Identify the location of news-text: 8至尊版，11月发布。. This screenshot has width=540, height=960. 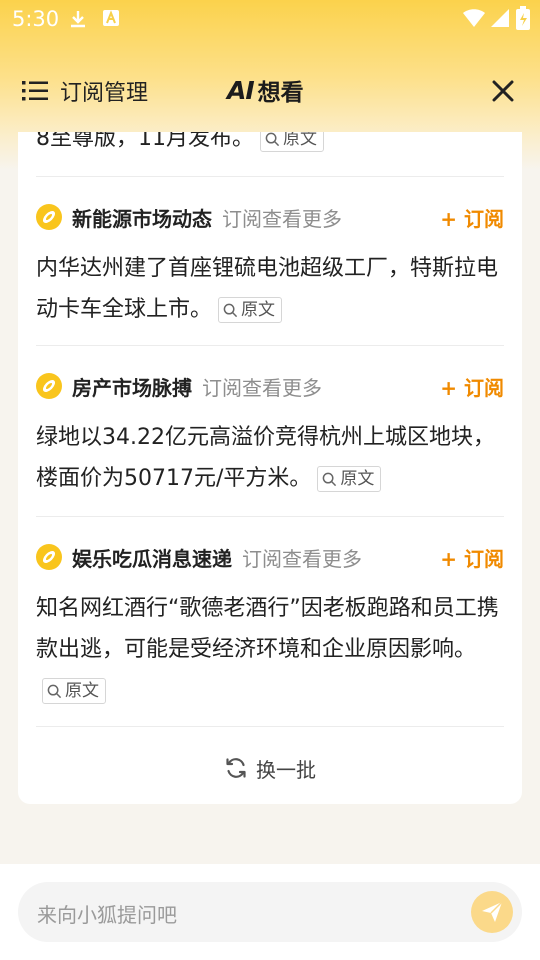
(145, 141).